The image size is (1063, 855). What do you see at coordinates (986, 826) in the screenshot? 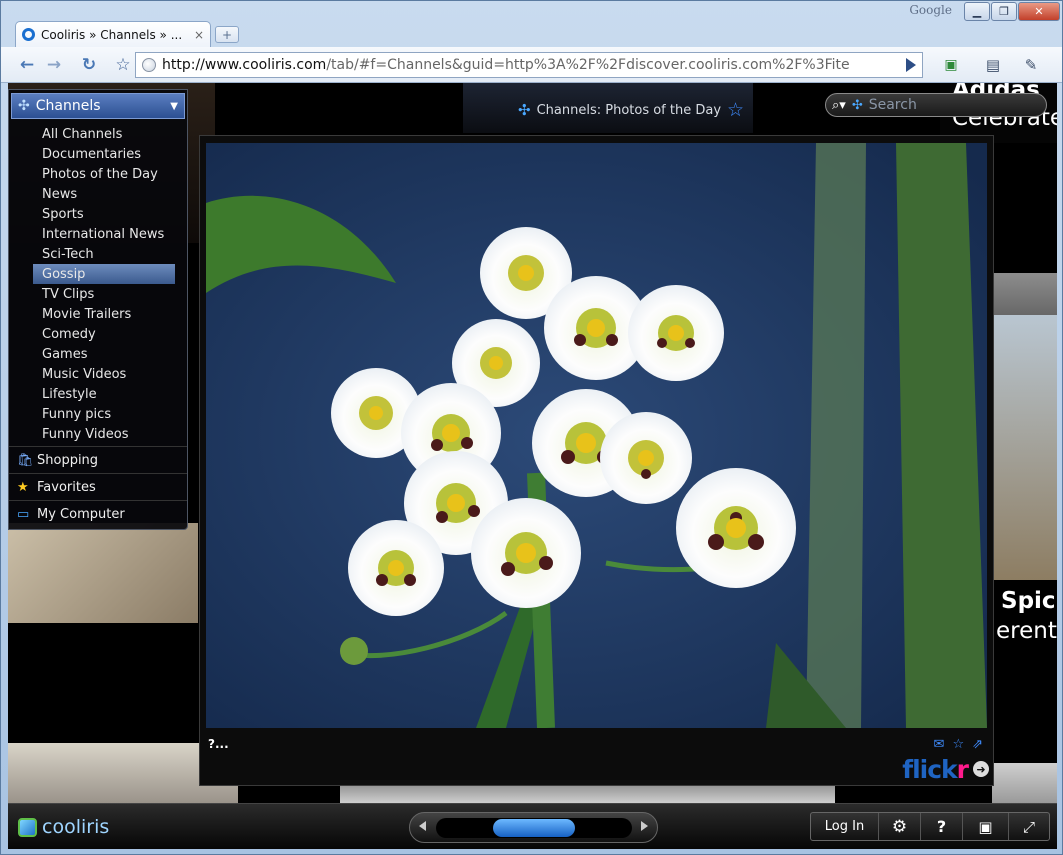
I see `slideshow-icon: ▣` at bounding box center [986, 826].